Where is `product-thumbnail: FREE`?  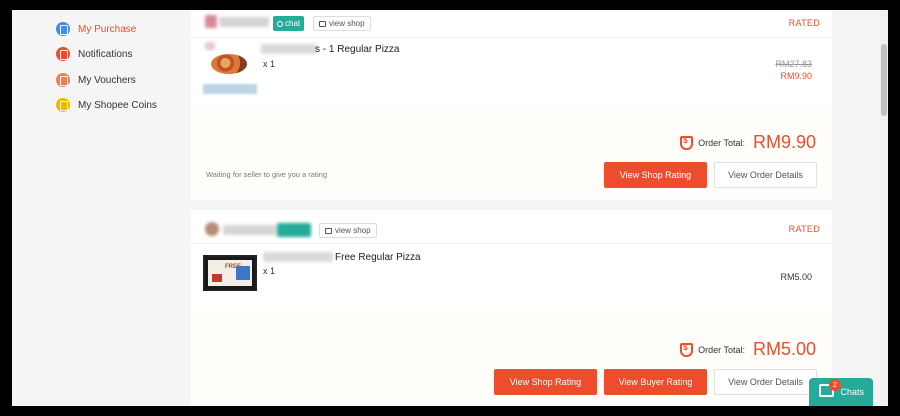
product-thumbnail: FREE is located at coordinates (230, 273).